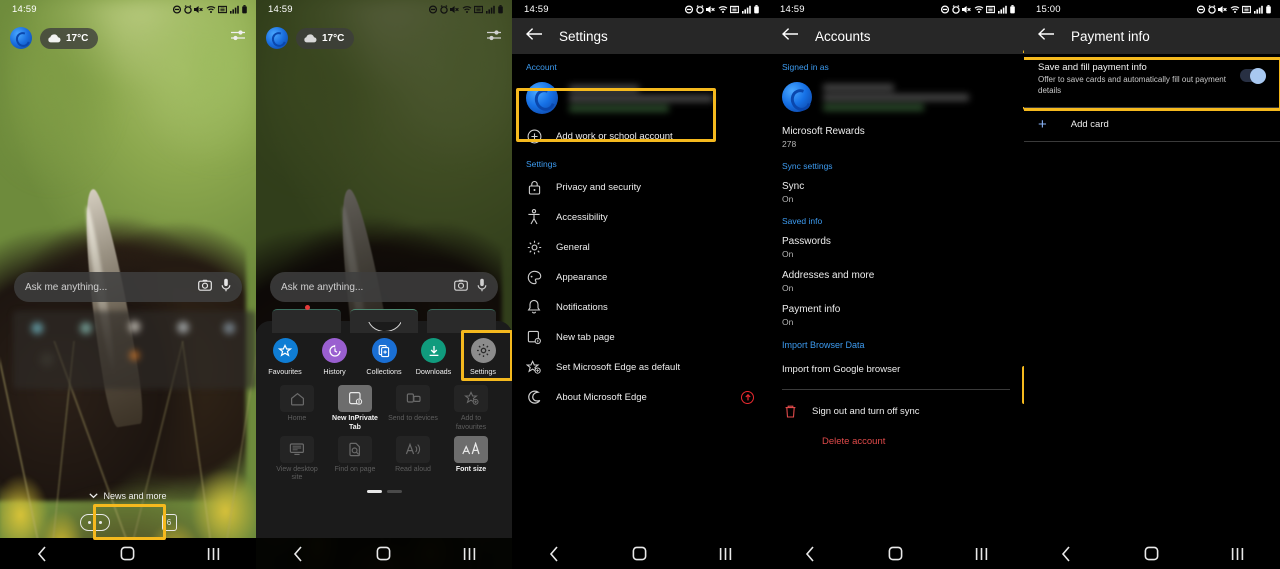 The width and height of the screenshot is (1280, 569). What do you see at coordinates (355, 459) in the screenshot?
I see `menu-item-find-on-page: Find on page` at bounding box center [355, 459].